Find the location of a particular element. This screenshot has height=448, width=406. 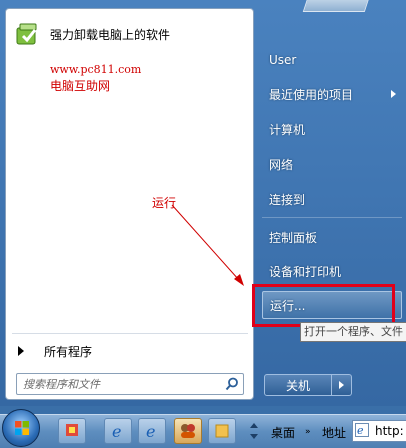

taskbar-contacts-button is located at coordinates (188, 431).